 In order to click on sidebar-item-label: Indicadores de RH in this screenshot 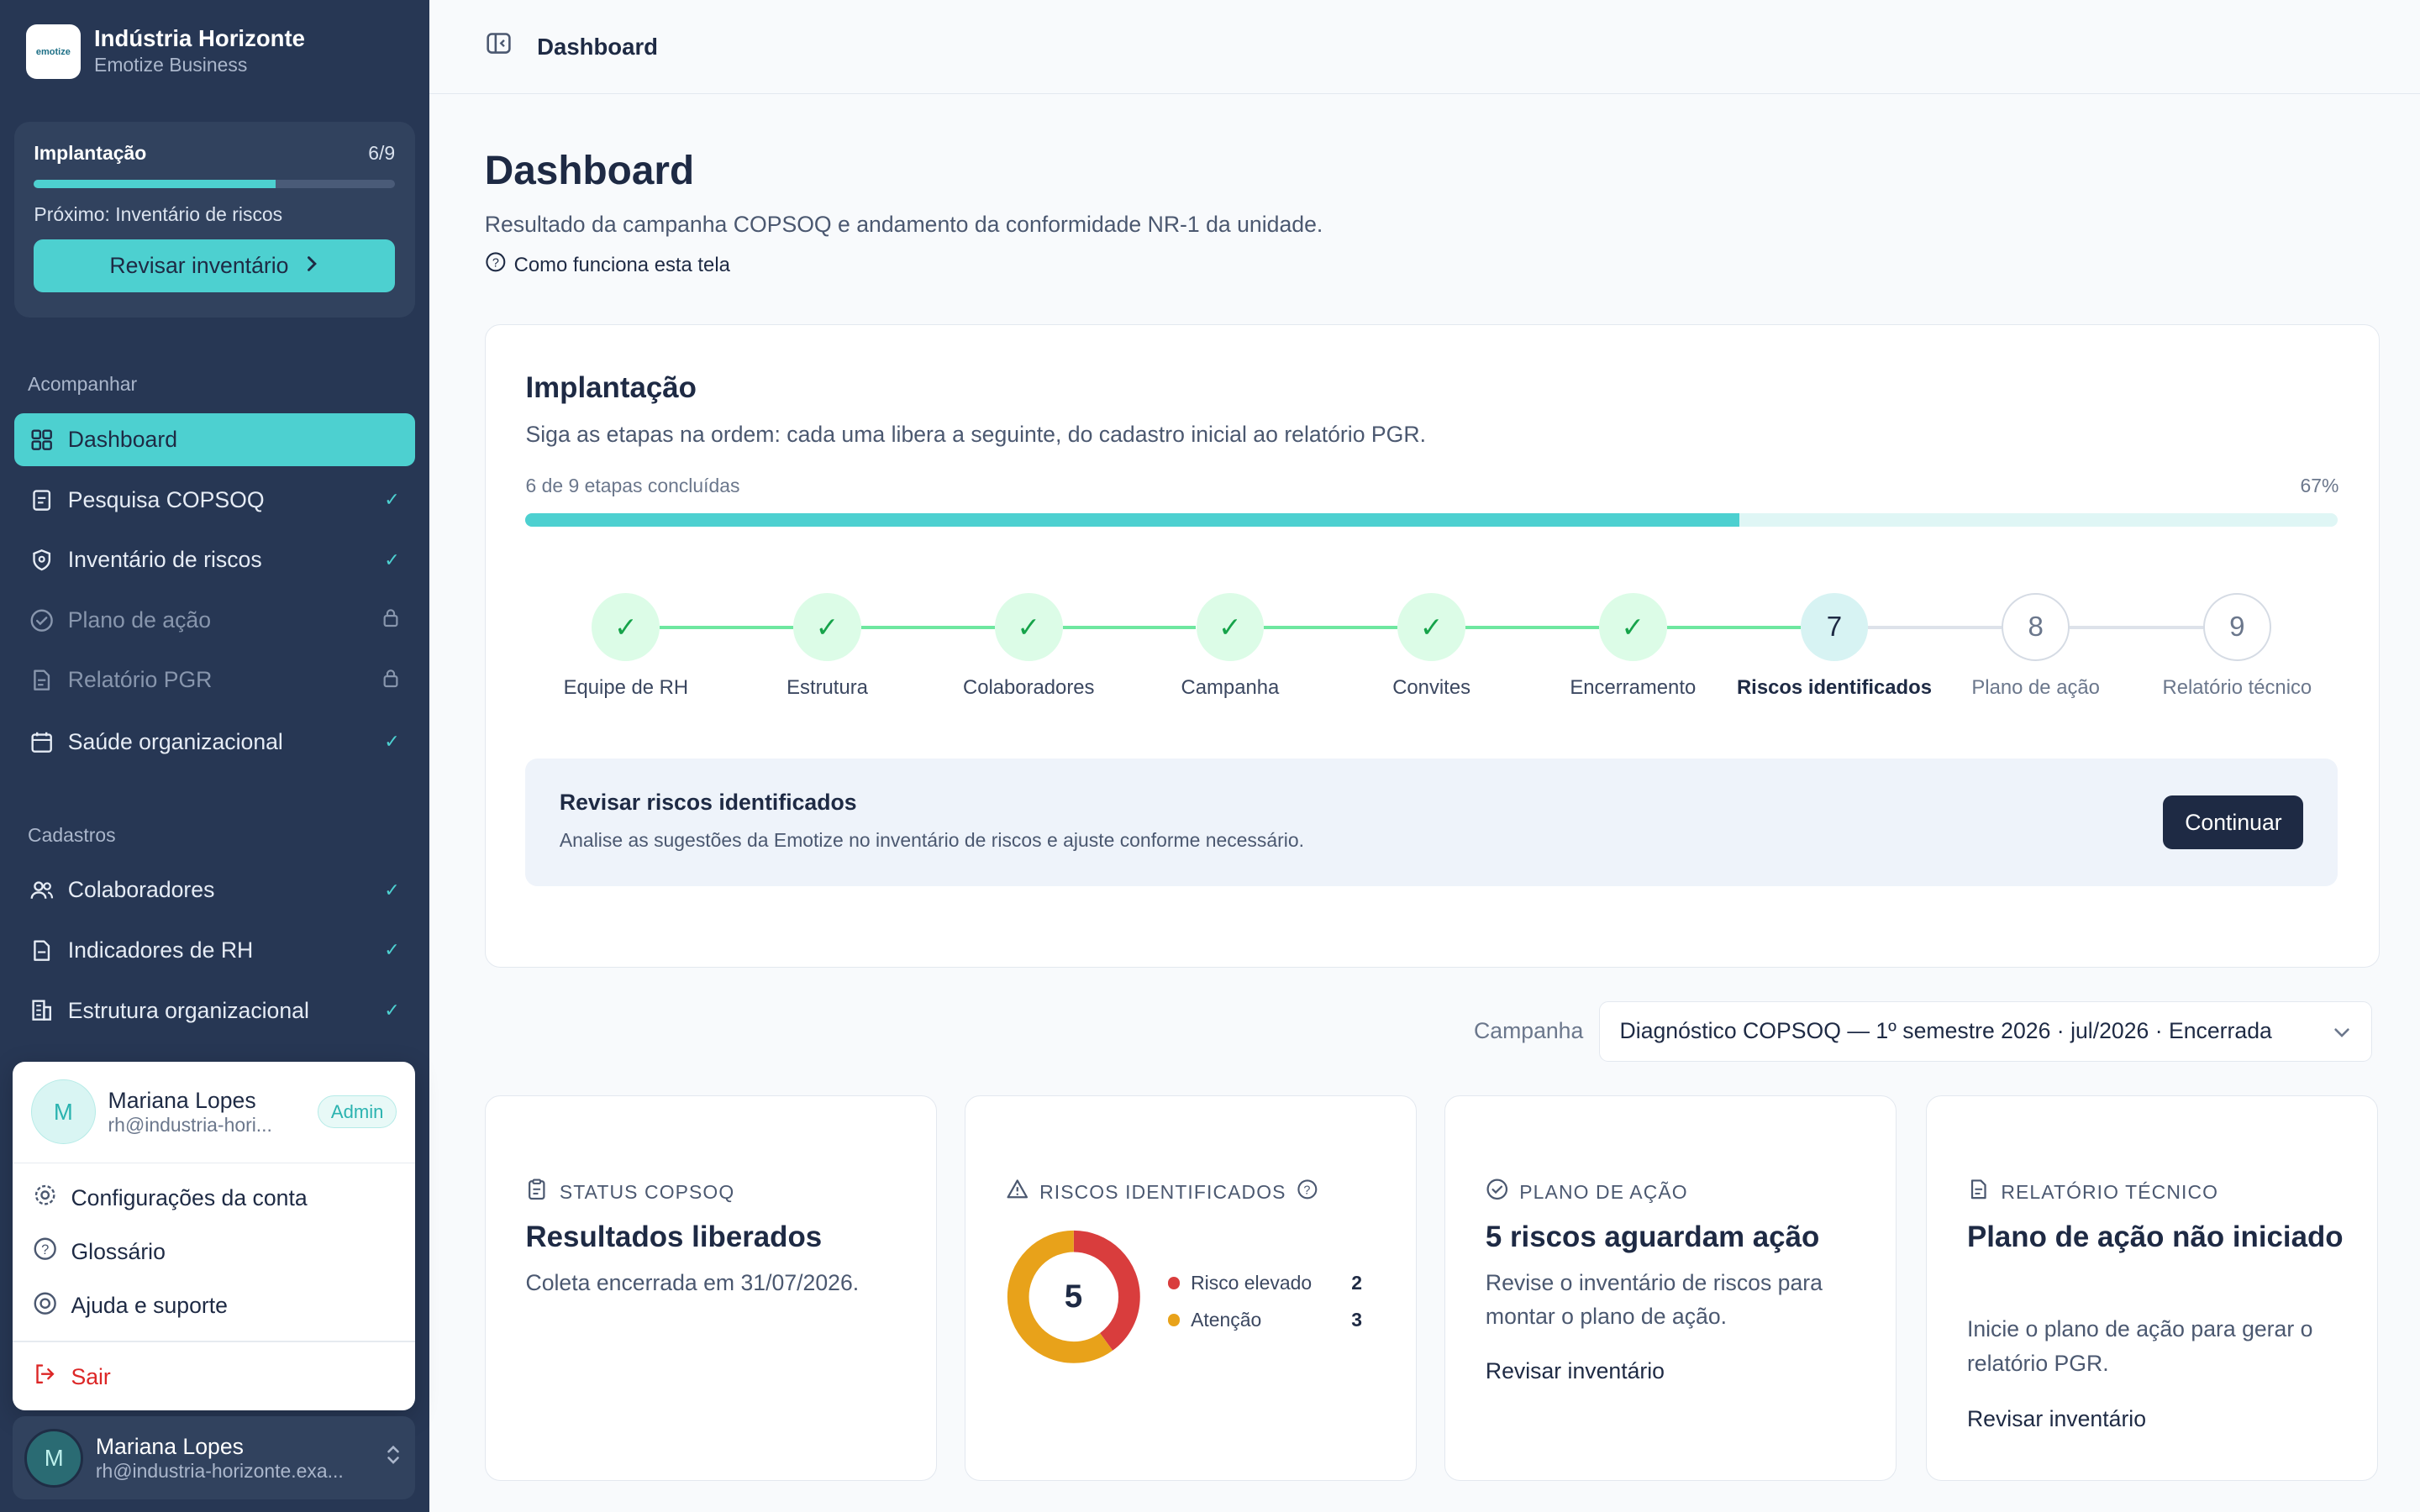, I will do `click(161, 950)`.